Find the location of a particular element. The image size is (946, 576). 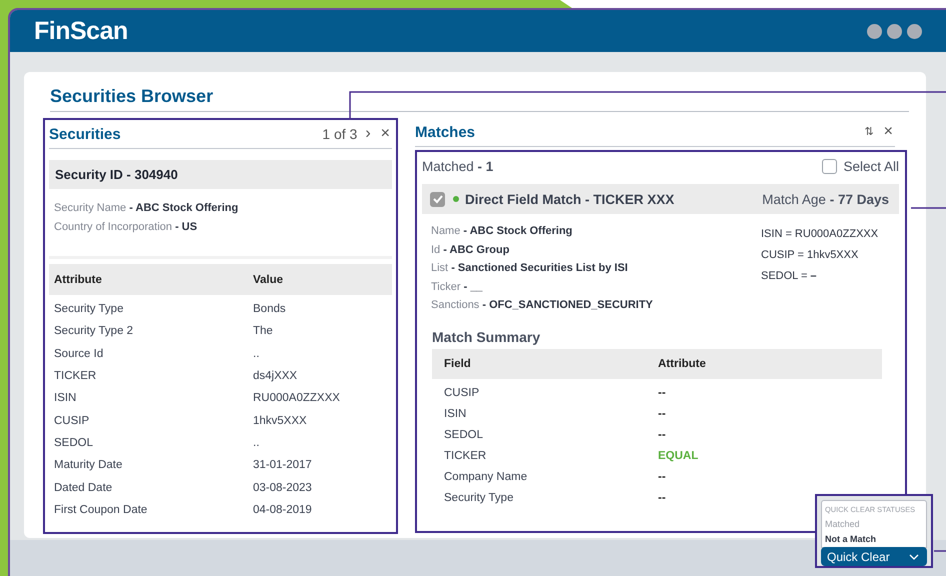

table-cell-text: Bonds is located at coordinates (270, 309).